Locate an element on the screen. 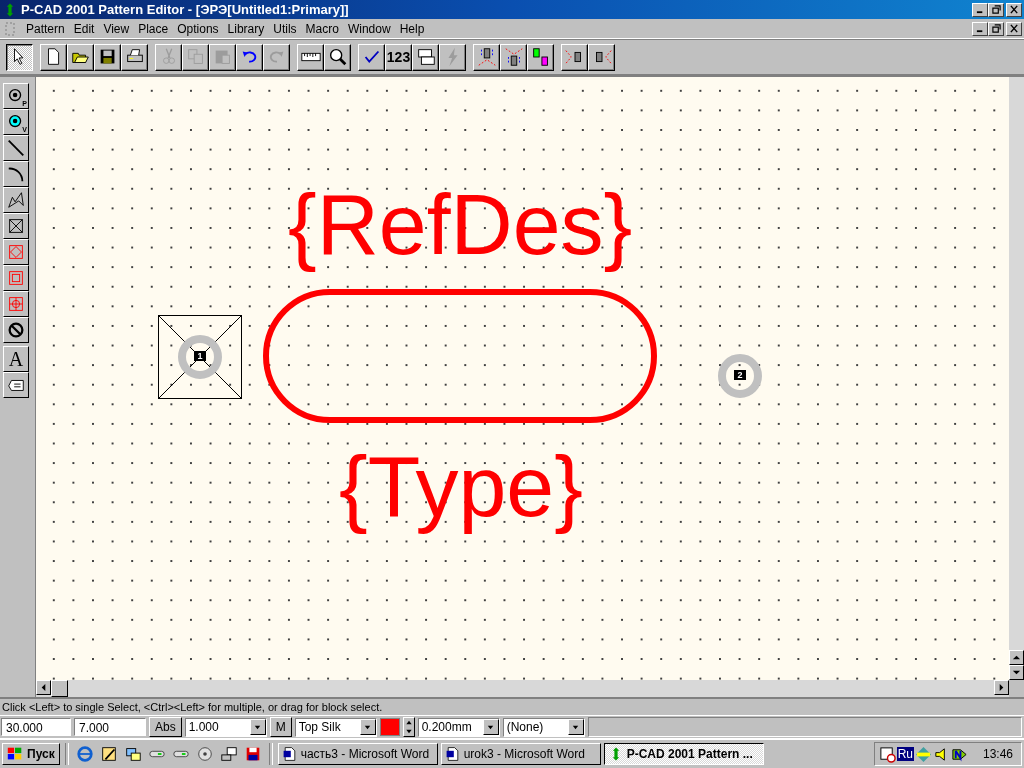  scroll-up-button is located at coordinates (1016, 657).